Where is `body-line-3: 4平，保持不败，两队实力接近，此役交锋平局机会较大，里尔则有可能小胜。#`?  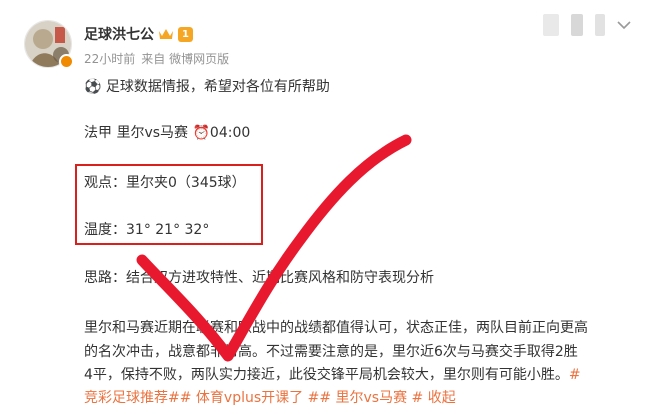 body-line-3: 4平，保持不败，两队实力接近，此役交锋平局机会较大，里尔则有可能小胜。# is located at coordinates (332, 375).